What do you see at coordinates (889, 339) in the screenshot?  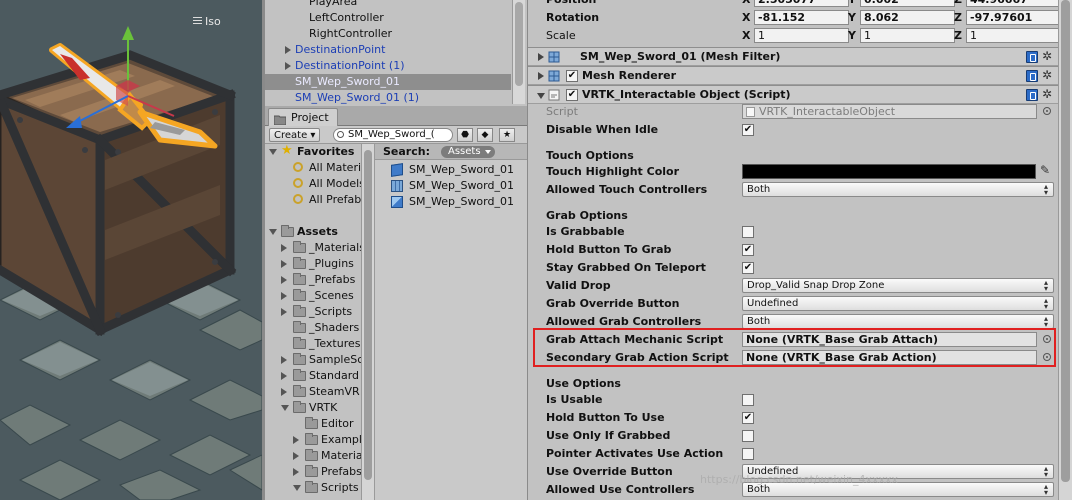 I see `object-field: None (VRTK_Base Grab Attach)` at bounding box center [889, 339].